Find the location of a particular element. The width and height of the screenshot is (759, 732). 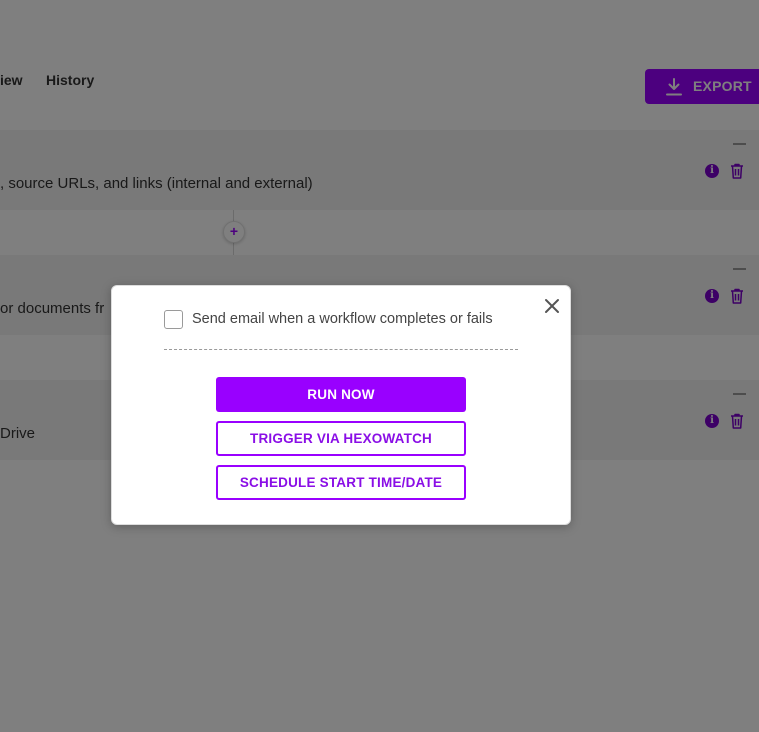

modal-divider is located at coordinates (341, 349).